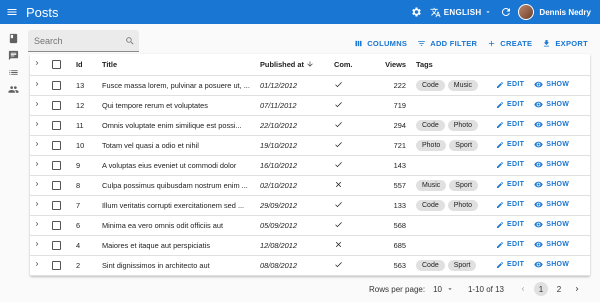 This screenshot has width=600, height=302. What do you see at coordinates (37, 65) in the screenshot?
I see `expand-all-header` at bounding box center [37, 65].